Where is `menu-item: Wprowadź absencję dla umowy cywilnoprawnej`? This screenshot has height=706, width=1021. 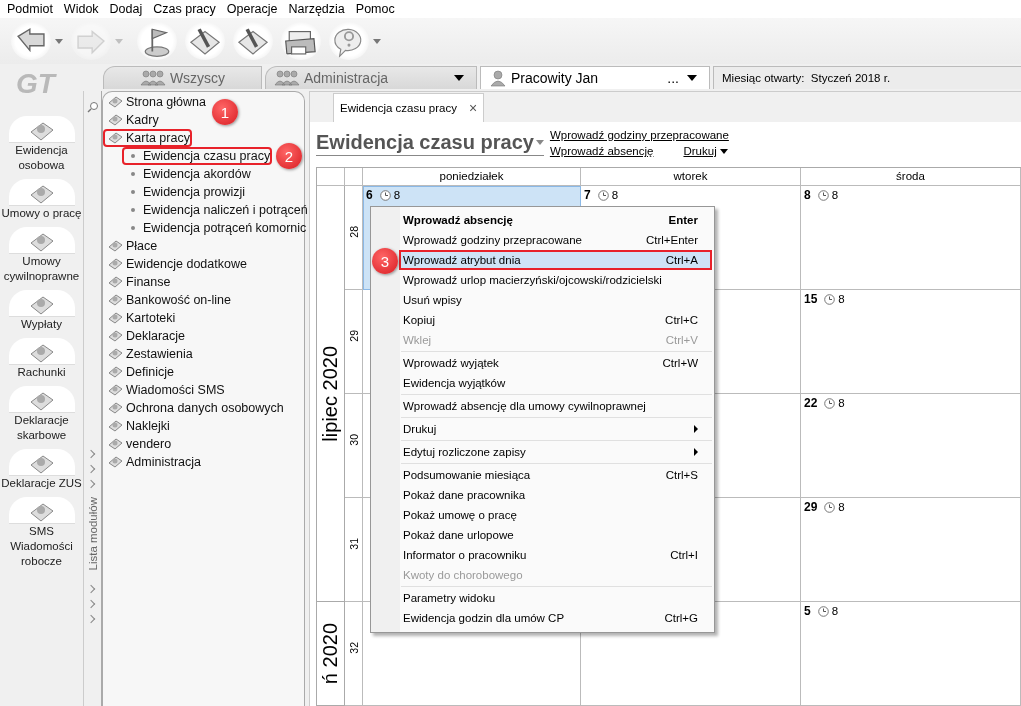
menu-item: Wprowadź absencję dla umowy cywilnoprawnej is located at coordinates (555, 406).